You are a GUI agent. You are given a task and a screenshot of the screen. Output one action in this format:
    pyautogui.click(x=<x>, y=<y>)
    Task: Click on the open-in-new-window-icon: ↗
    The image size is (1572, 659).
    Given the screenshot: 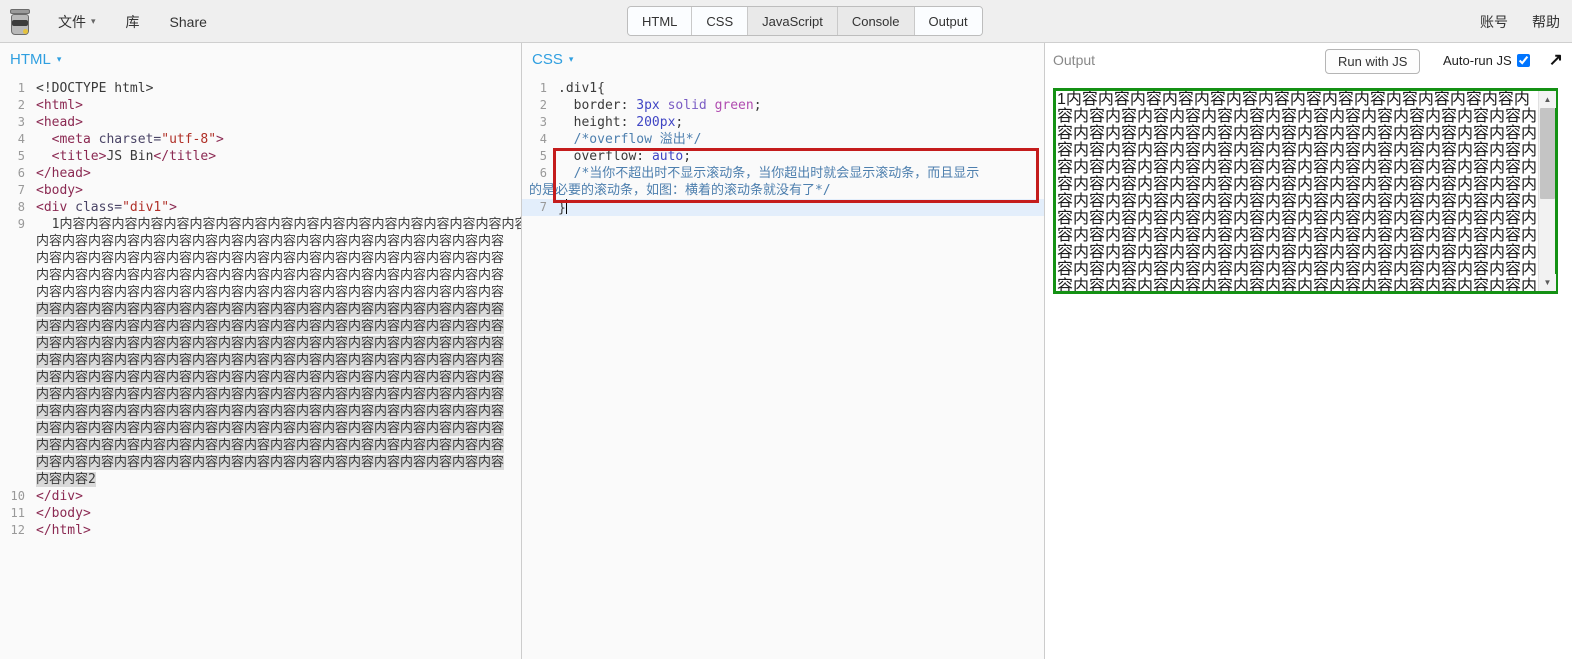 What is the action you would take?
    pyautogui.click(x=1556, y=60)
    